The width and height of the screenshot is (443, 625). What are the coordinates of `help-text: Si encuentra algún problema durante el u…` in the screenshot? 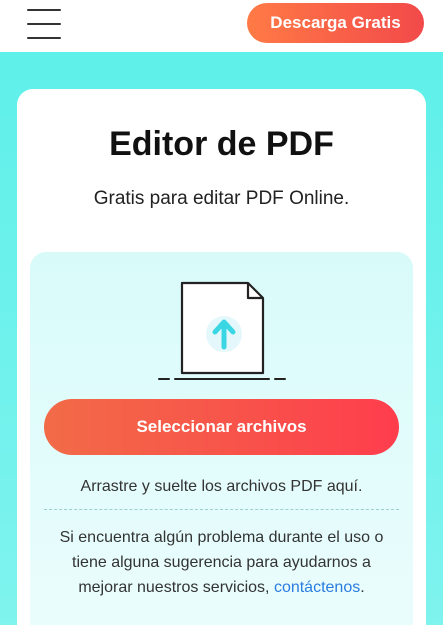 It's located at (221, 562).